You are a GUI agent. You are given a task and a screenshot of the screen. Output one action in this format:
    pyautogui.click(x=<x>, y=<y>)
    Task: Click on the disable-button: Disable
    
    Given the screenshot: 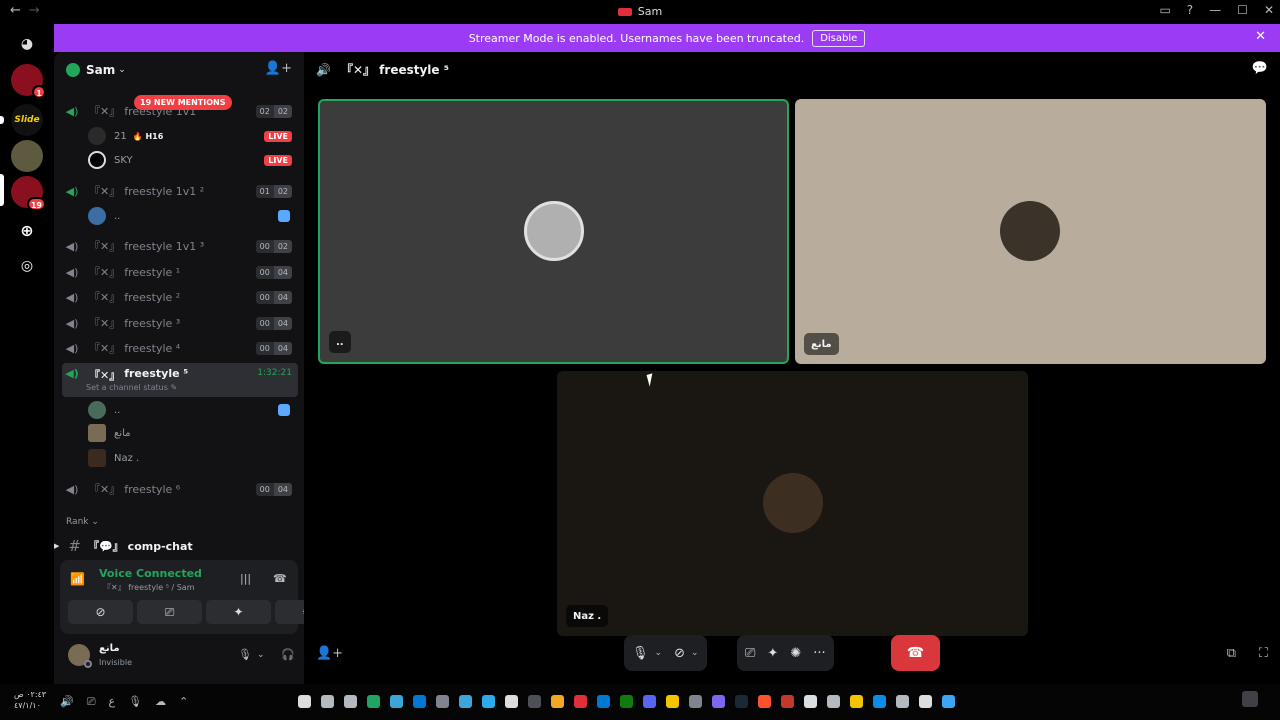 What is the action you would take?
    pyautogui.click(x=839, y=38)
    